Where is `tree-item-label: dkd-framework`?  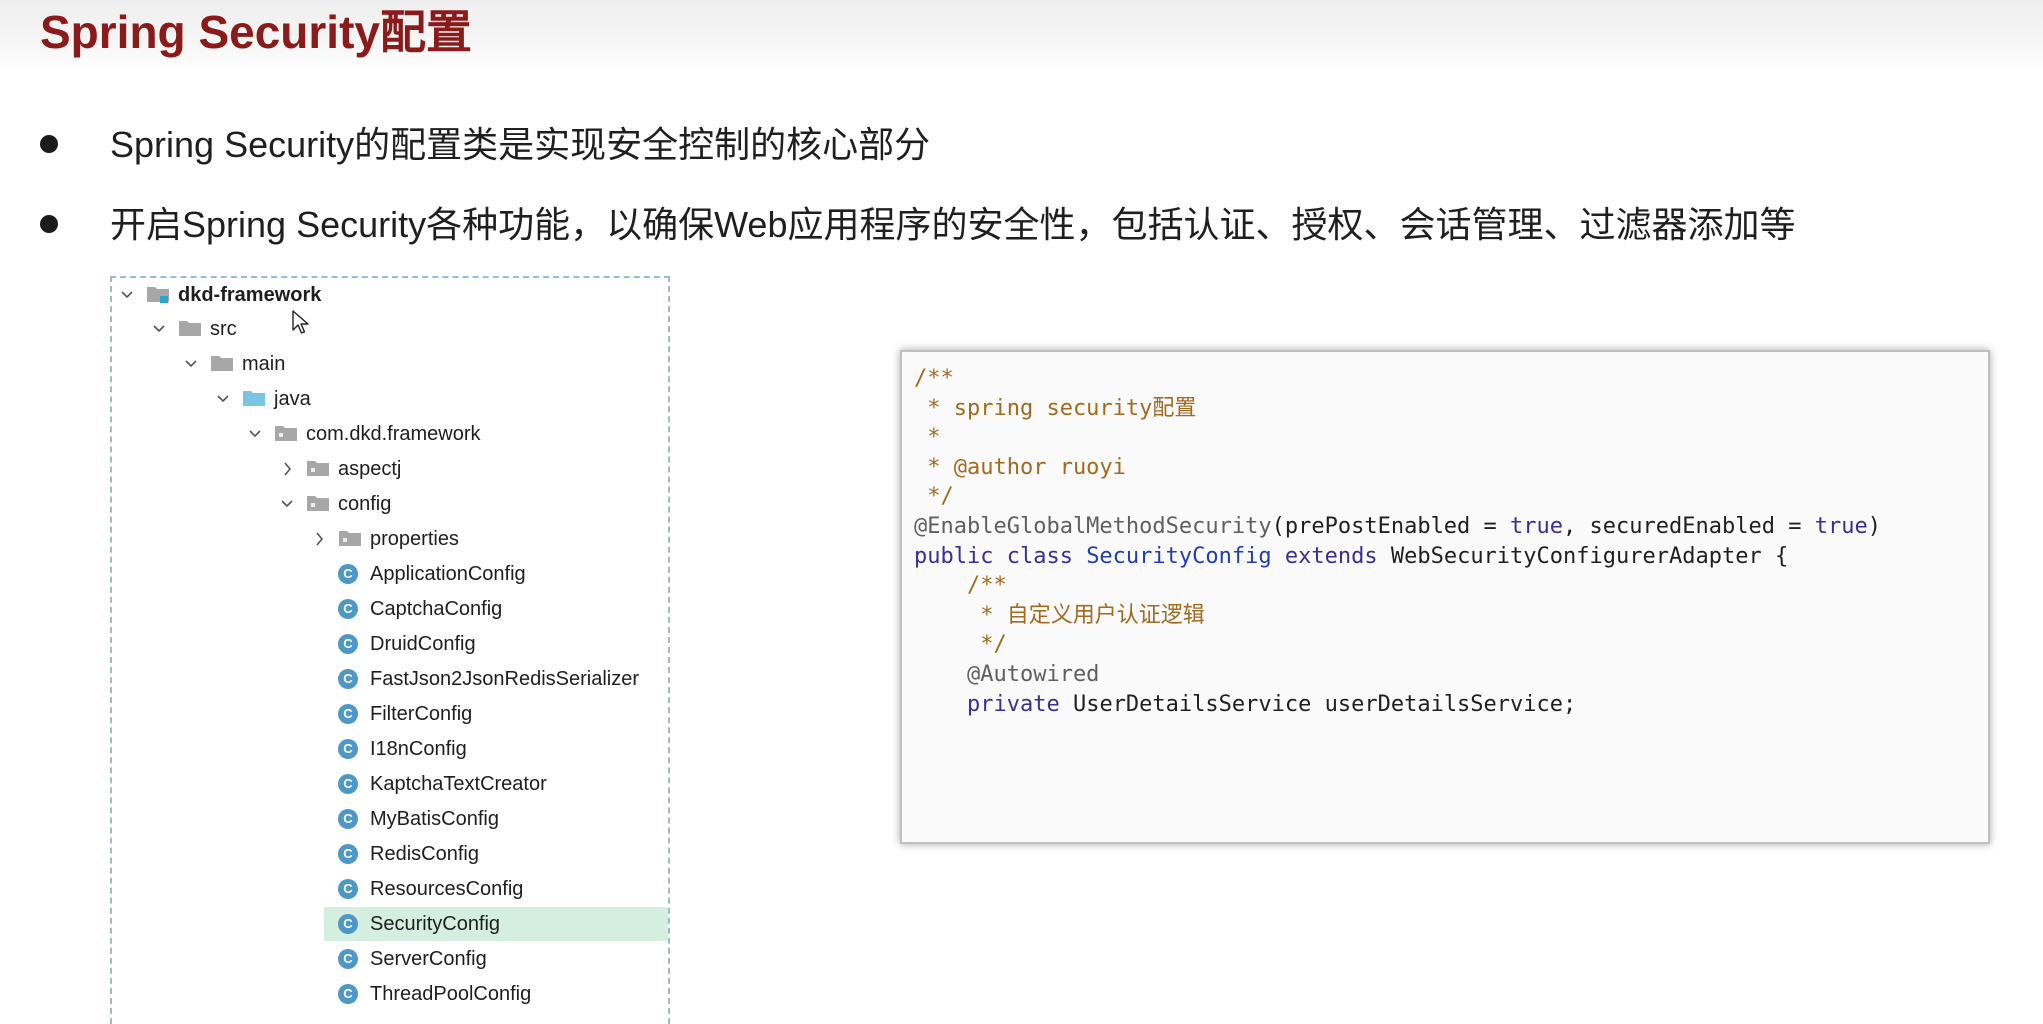
tree-item-label: dkd-framework is located at coordinates (250, 295).